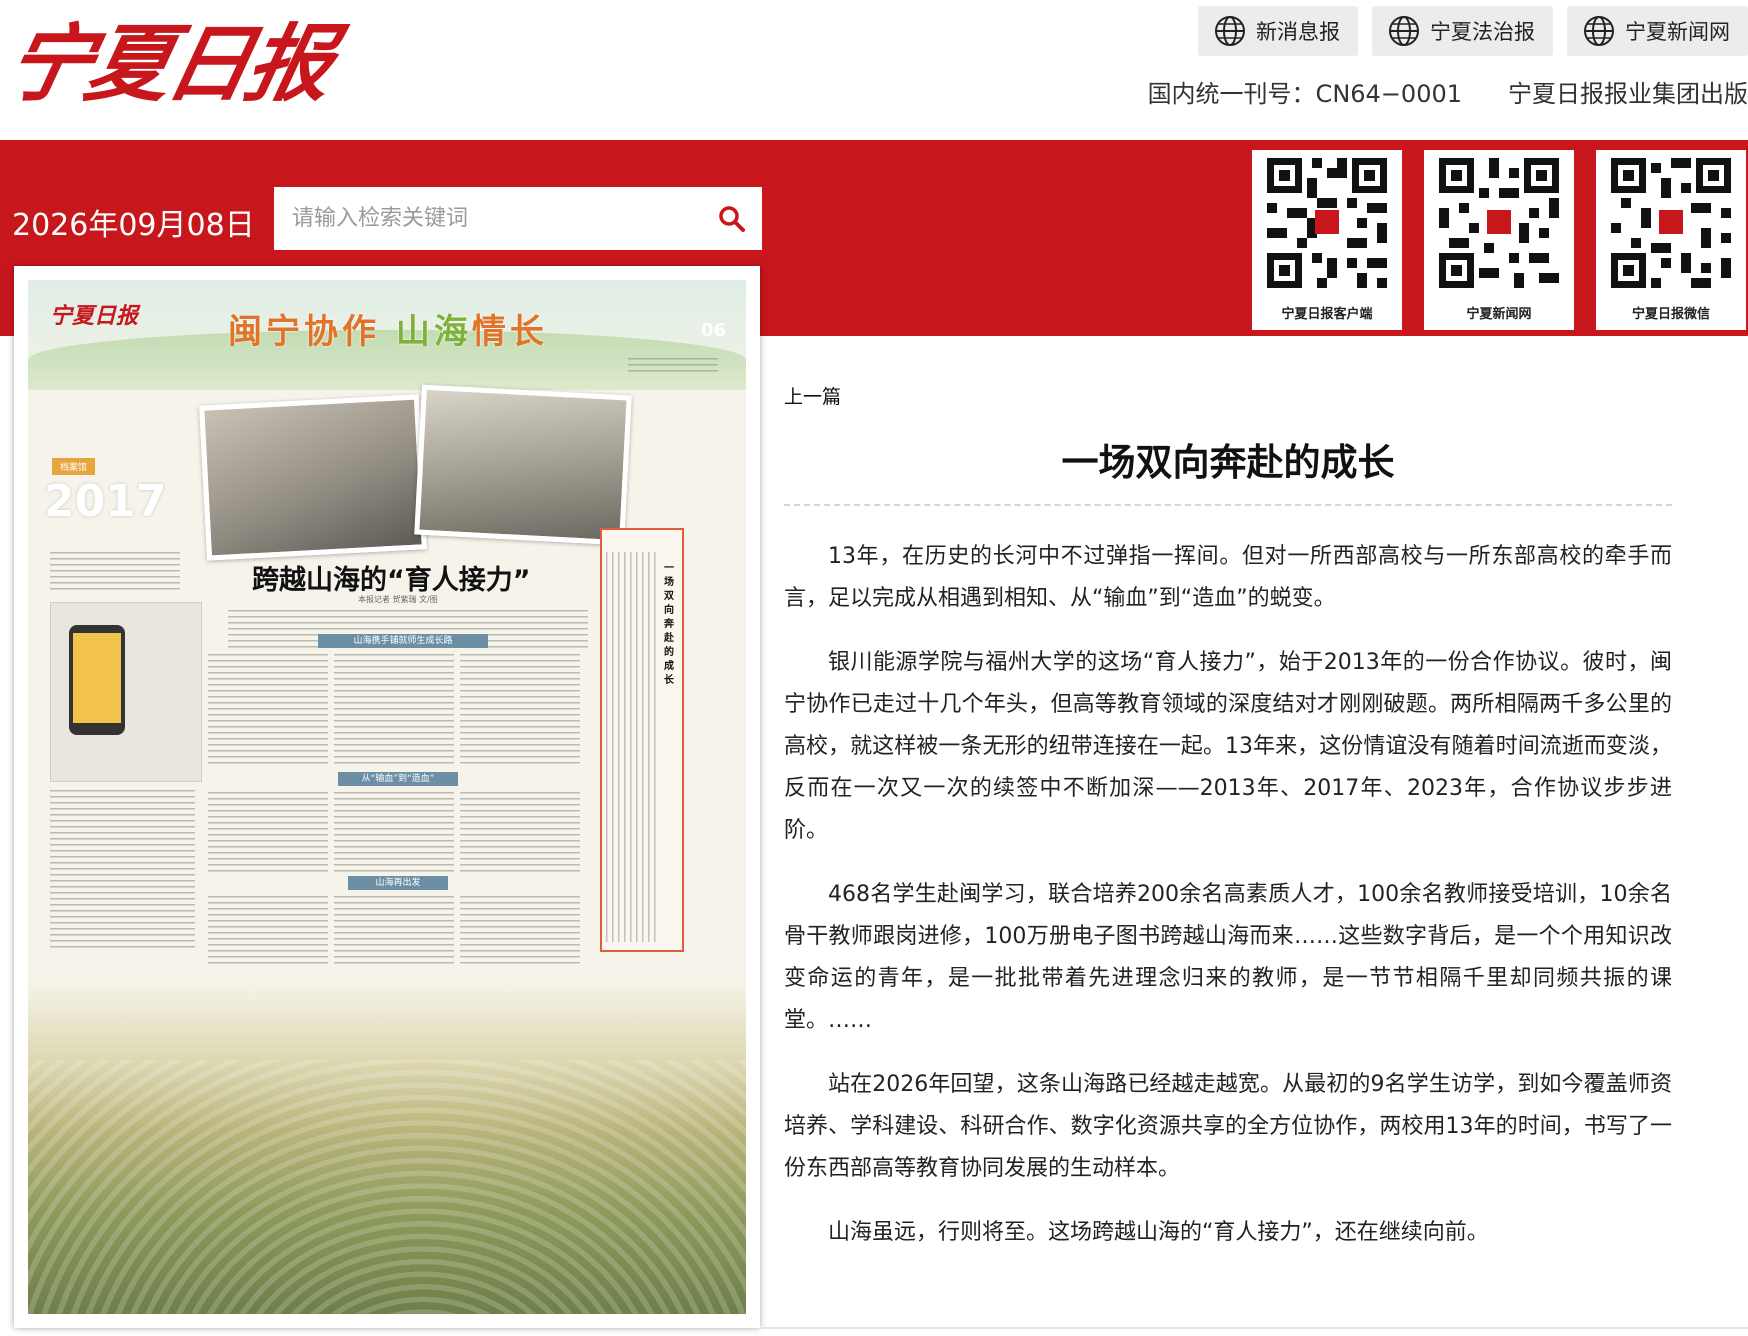 Image resolution: width=1748 pixels, height=1336 pixels. I want to click on page-subhead-1: 山海携手铺就师生成长路, so click(403, 641).